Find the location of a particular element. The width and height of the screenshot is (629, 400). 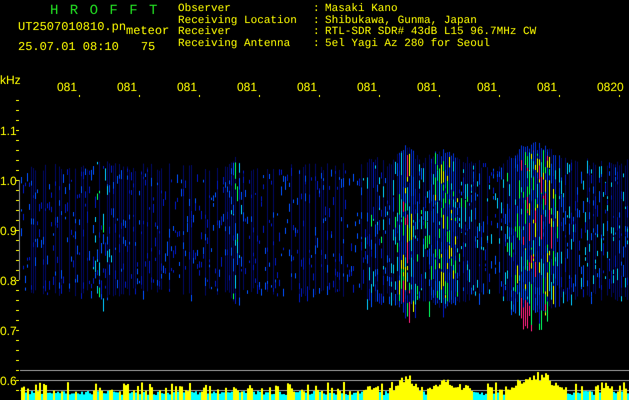

frequency-label: 0.7 is located at coordinates (8, 331).